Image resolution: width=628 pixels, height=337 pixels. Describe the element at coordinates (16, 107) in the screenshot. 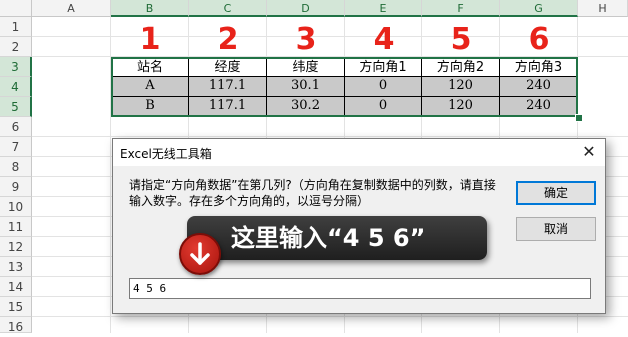

I see `row-header-5: 5` at that location.